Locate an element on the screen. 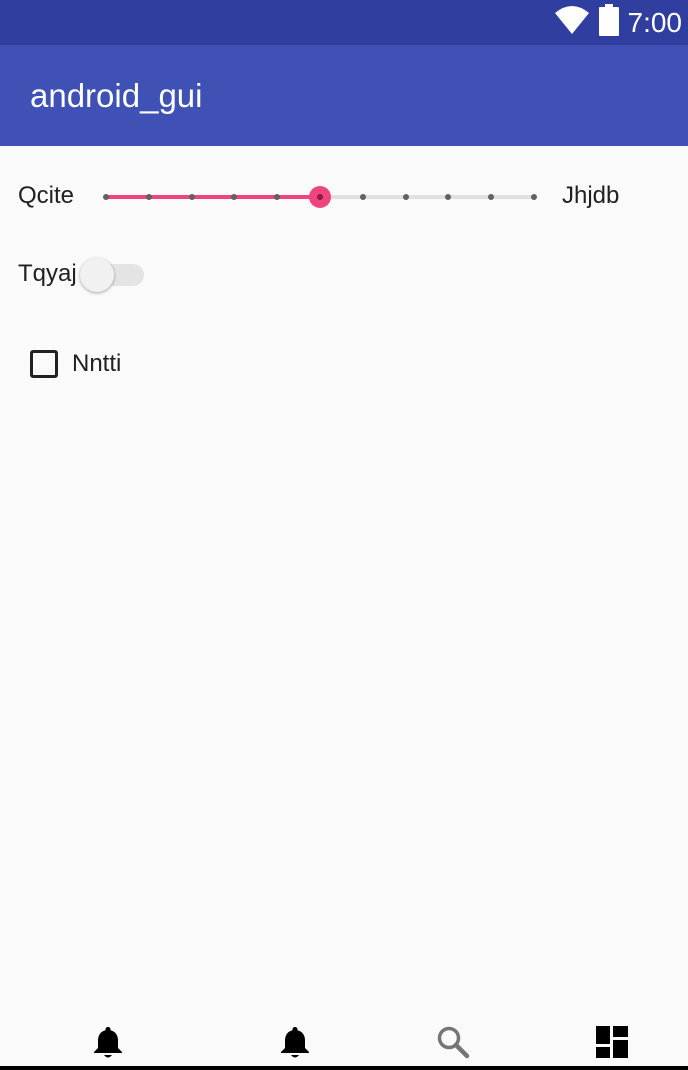  bottom-navigation is located at coordinates (344, 1041).